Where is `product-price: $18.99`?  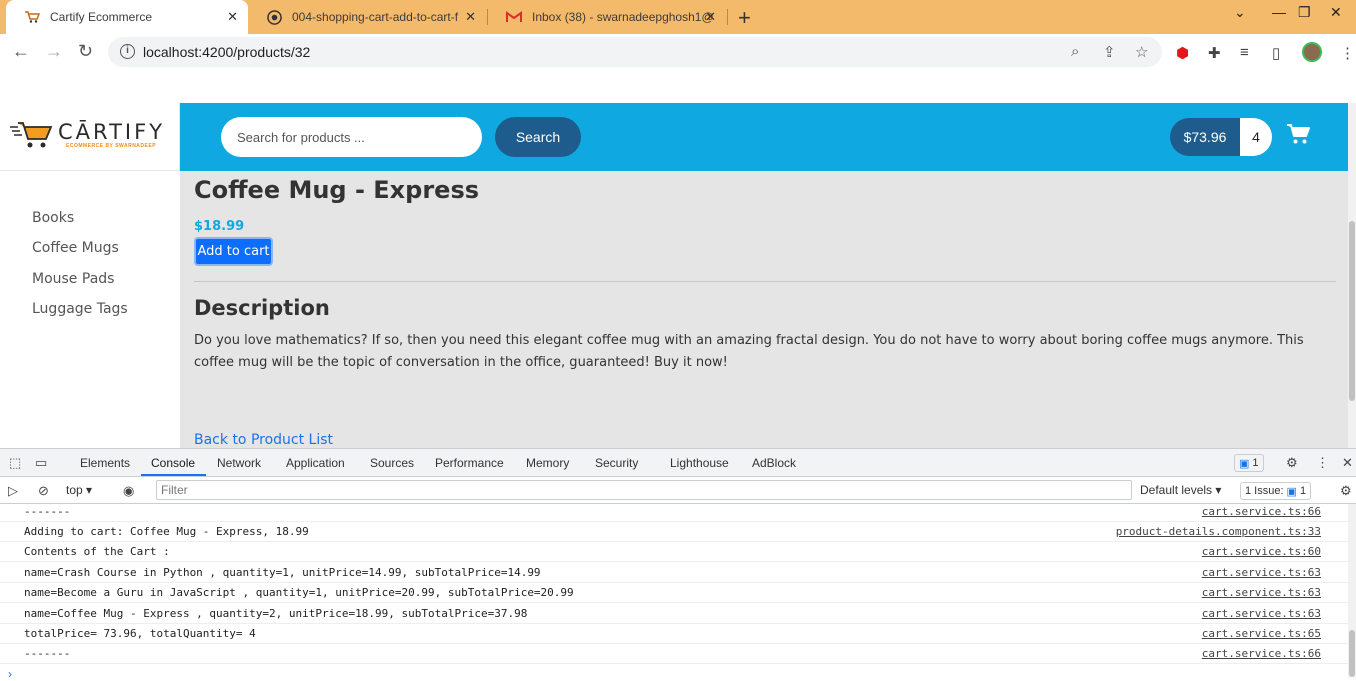 product-price: $18.99 is located at coordinates (219, 226).